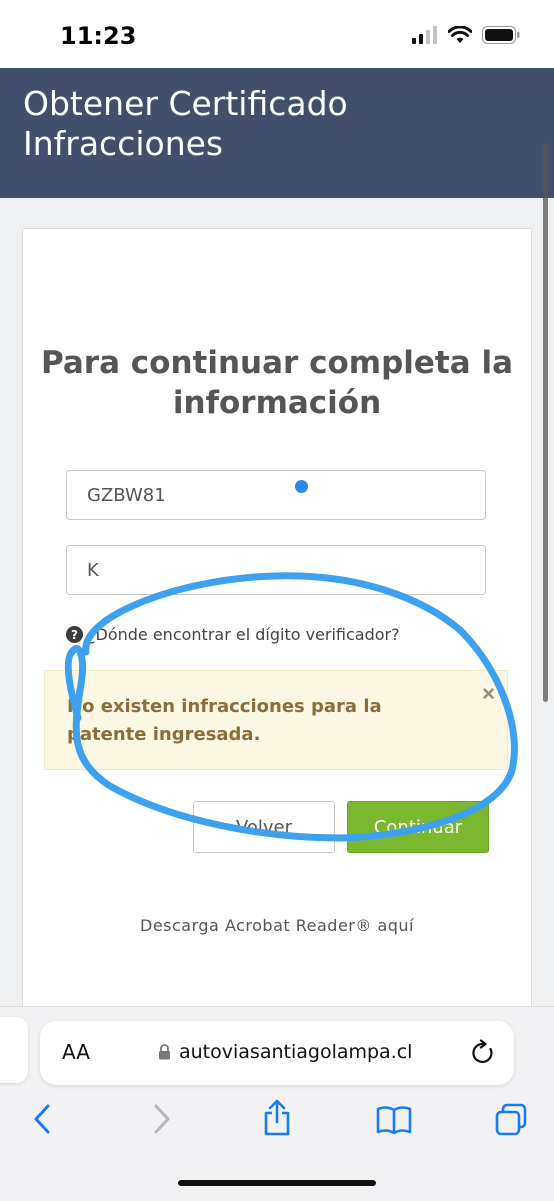  I want to click on continue-button: Continuar, so click(418, 827).